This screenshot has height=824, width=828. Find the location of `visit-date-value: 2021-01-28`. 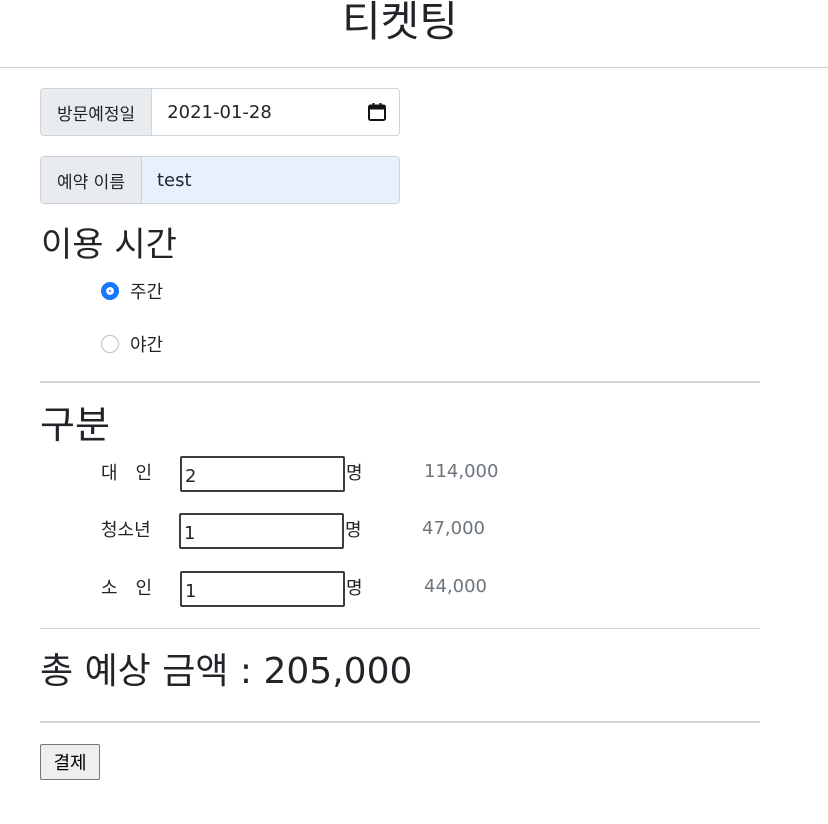

visit-date-value: 2021-01-28 is located at coordinates (219, 112).